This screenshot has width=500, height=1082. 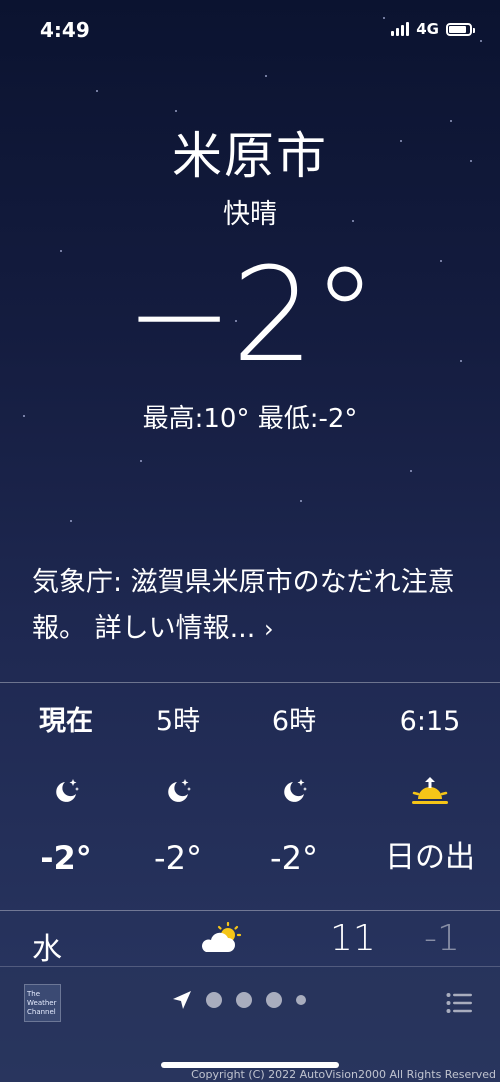 I want to click on hour-label: 6時, so click(x=294, y=721).